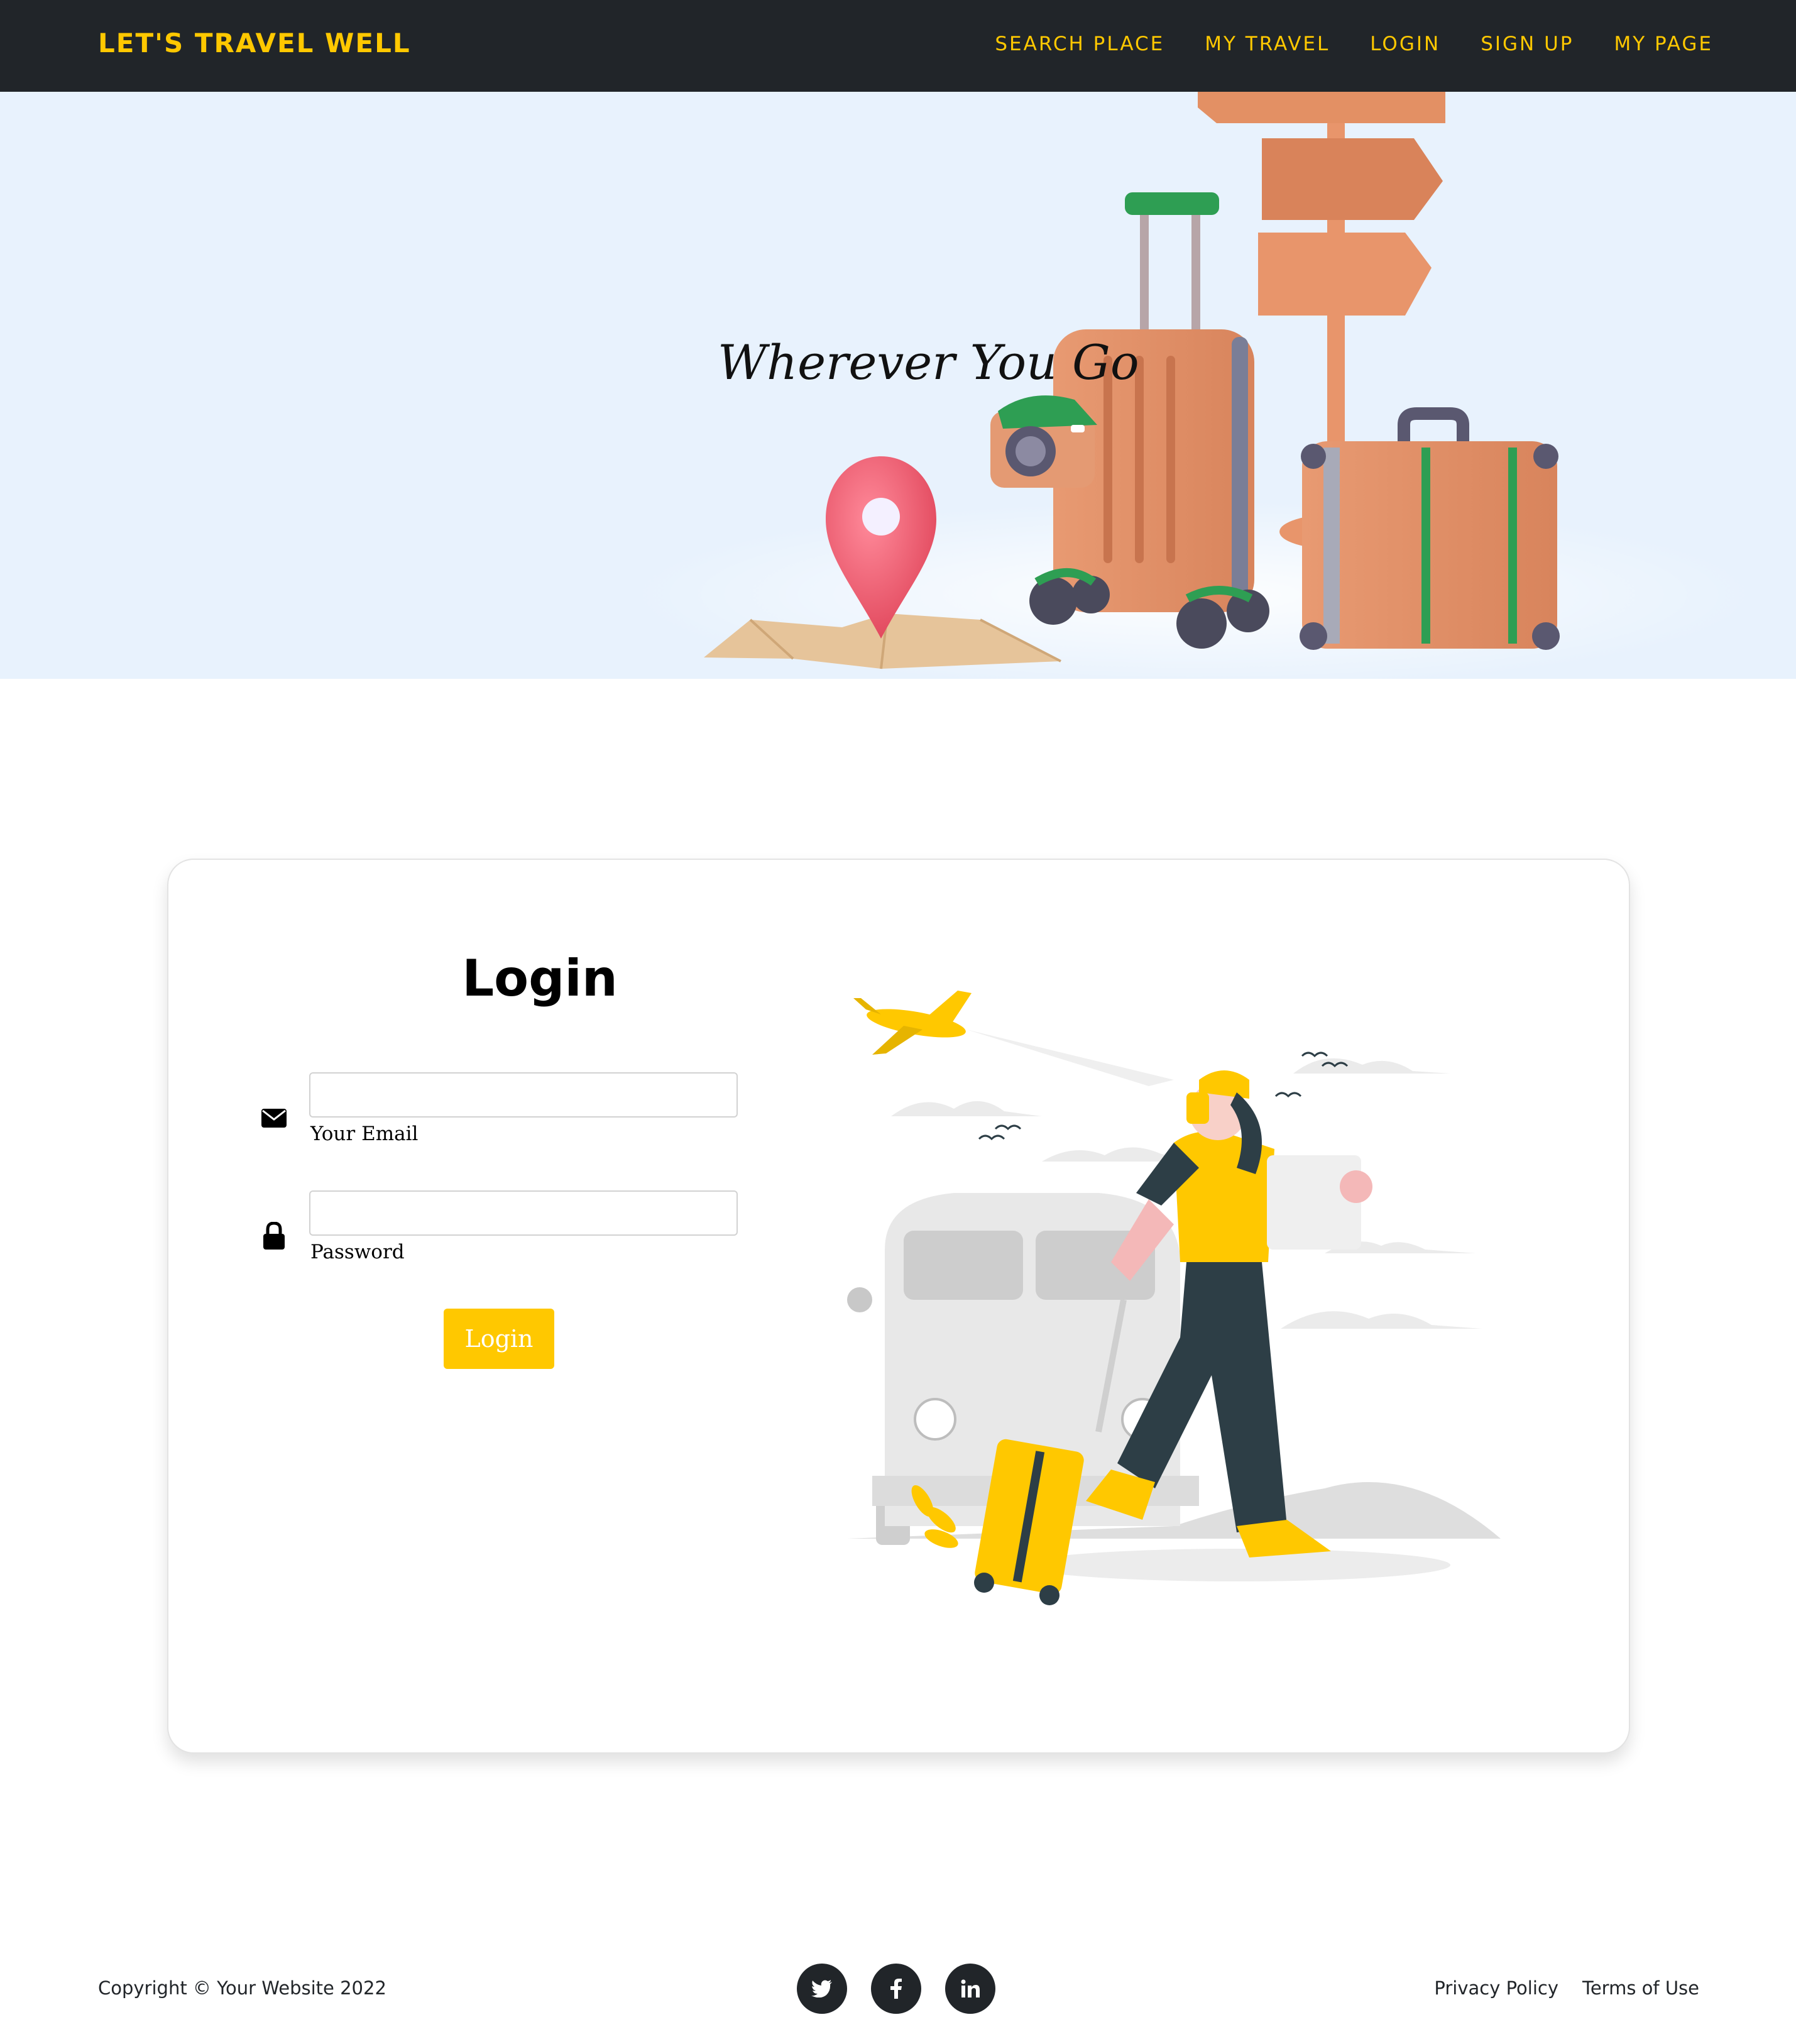 Image resolution: width=1796 pixels, height=2044 pixels. I want to click on small-suitcase, so click(1430, 528).